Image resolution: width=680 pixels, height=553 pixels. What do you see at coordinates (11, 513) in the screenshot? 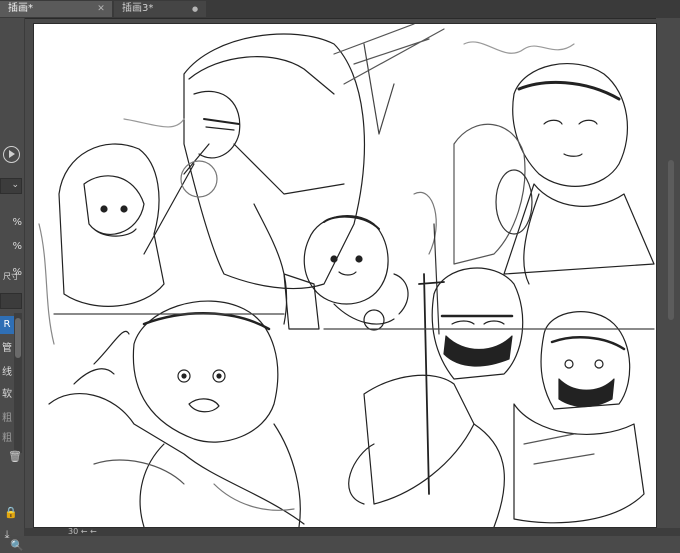
I see `lock-icon: 🔒` at bounding box center [11, 513].